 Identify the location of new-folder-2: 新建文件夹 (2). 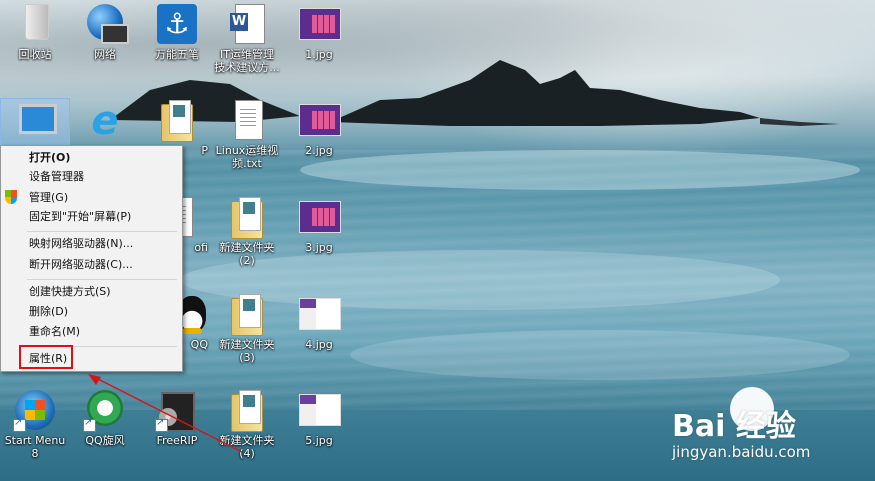
(247, 231).